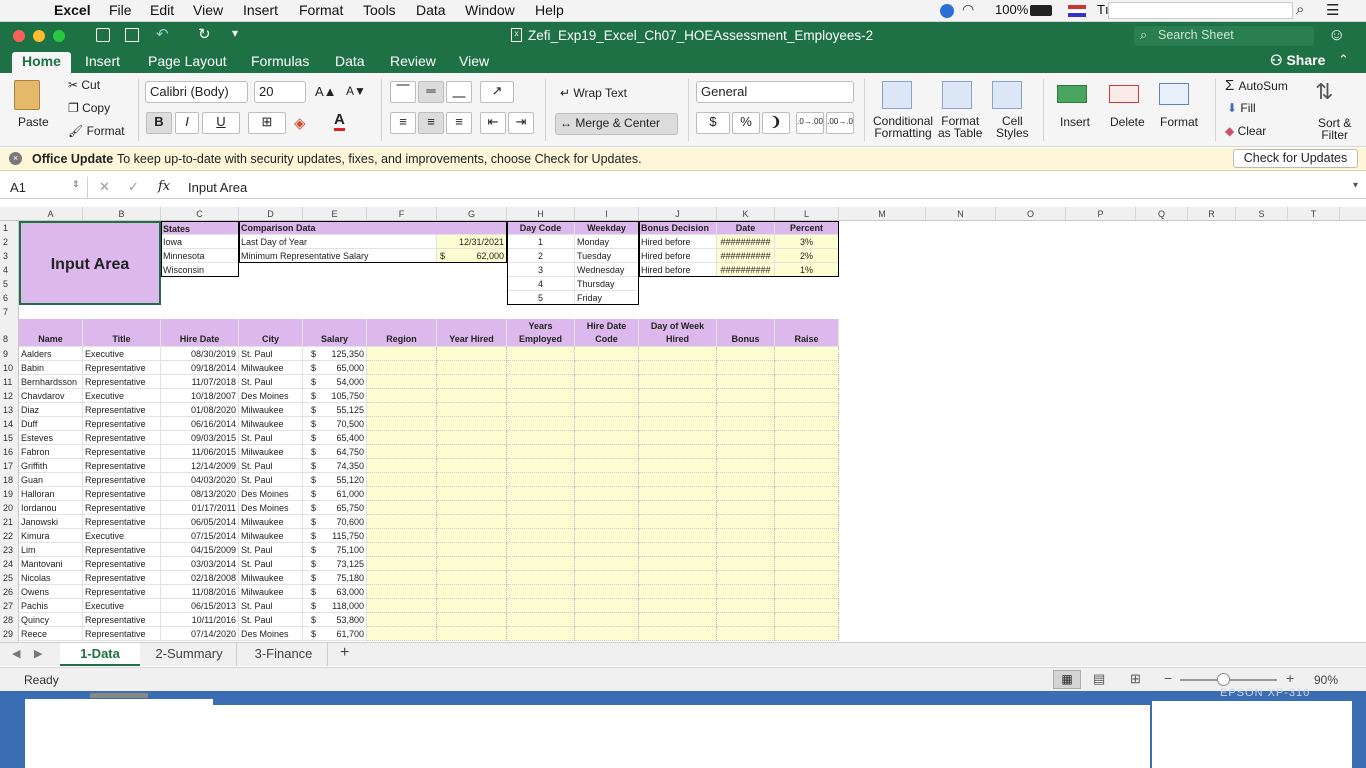 Image resolution: width=1366 pixels, height=768 pixels. I want to click on employee-hire-date: 09/03/2015, so click(200, 438).